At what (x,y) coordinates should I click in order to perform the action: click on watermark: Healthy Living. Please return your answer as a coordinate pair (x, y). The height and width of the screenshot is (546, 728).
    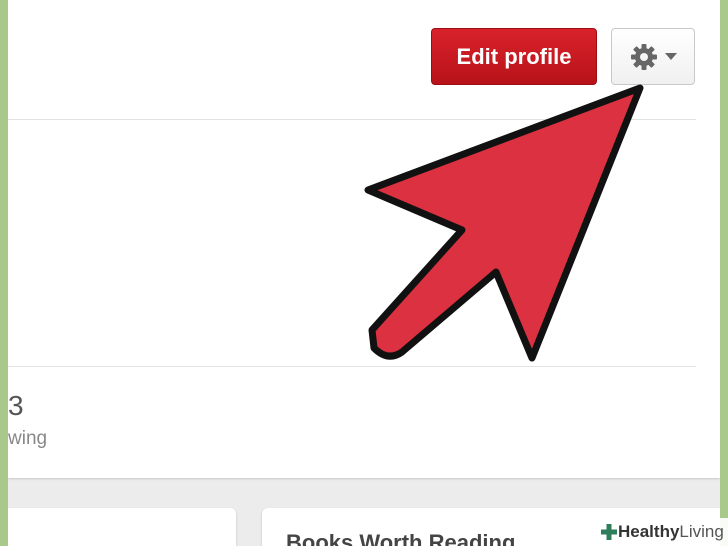
    Looking at the image, I should click on (661, 532).